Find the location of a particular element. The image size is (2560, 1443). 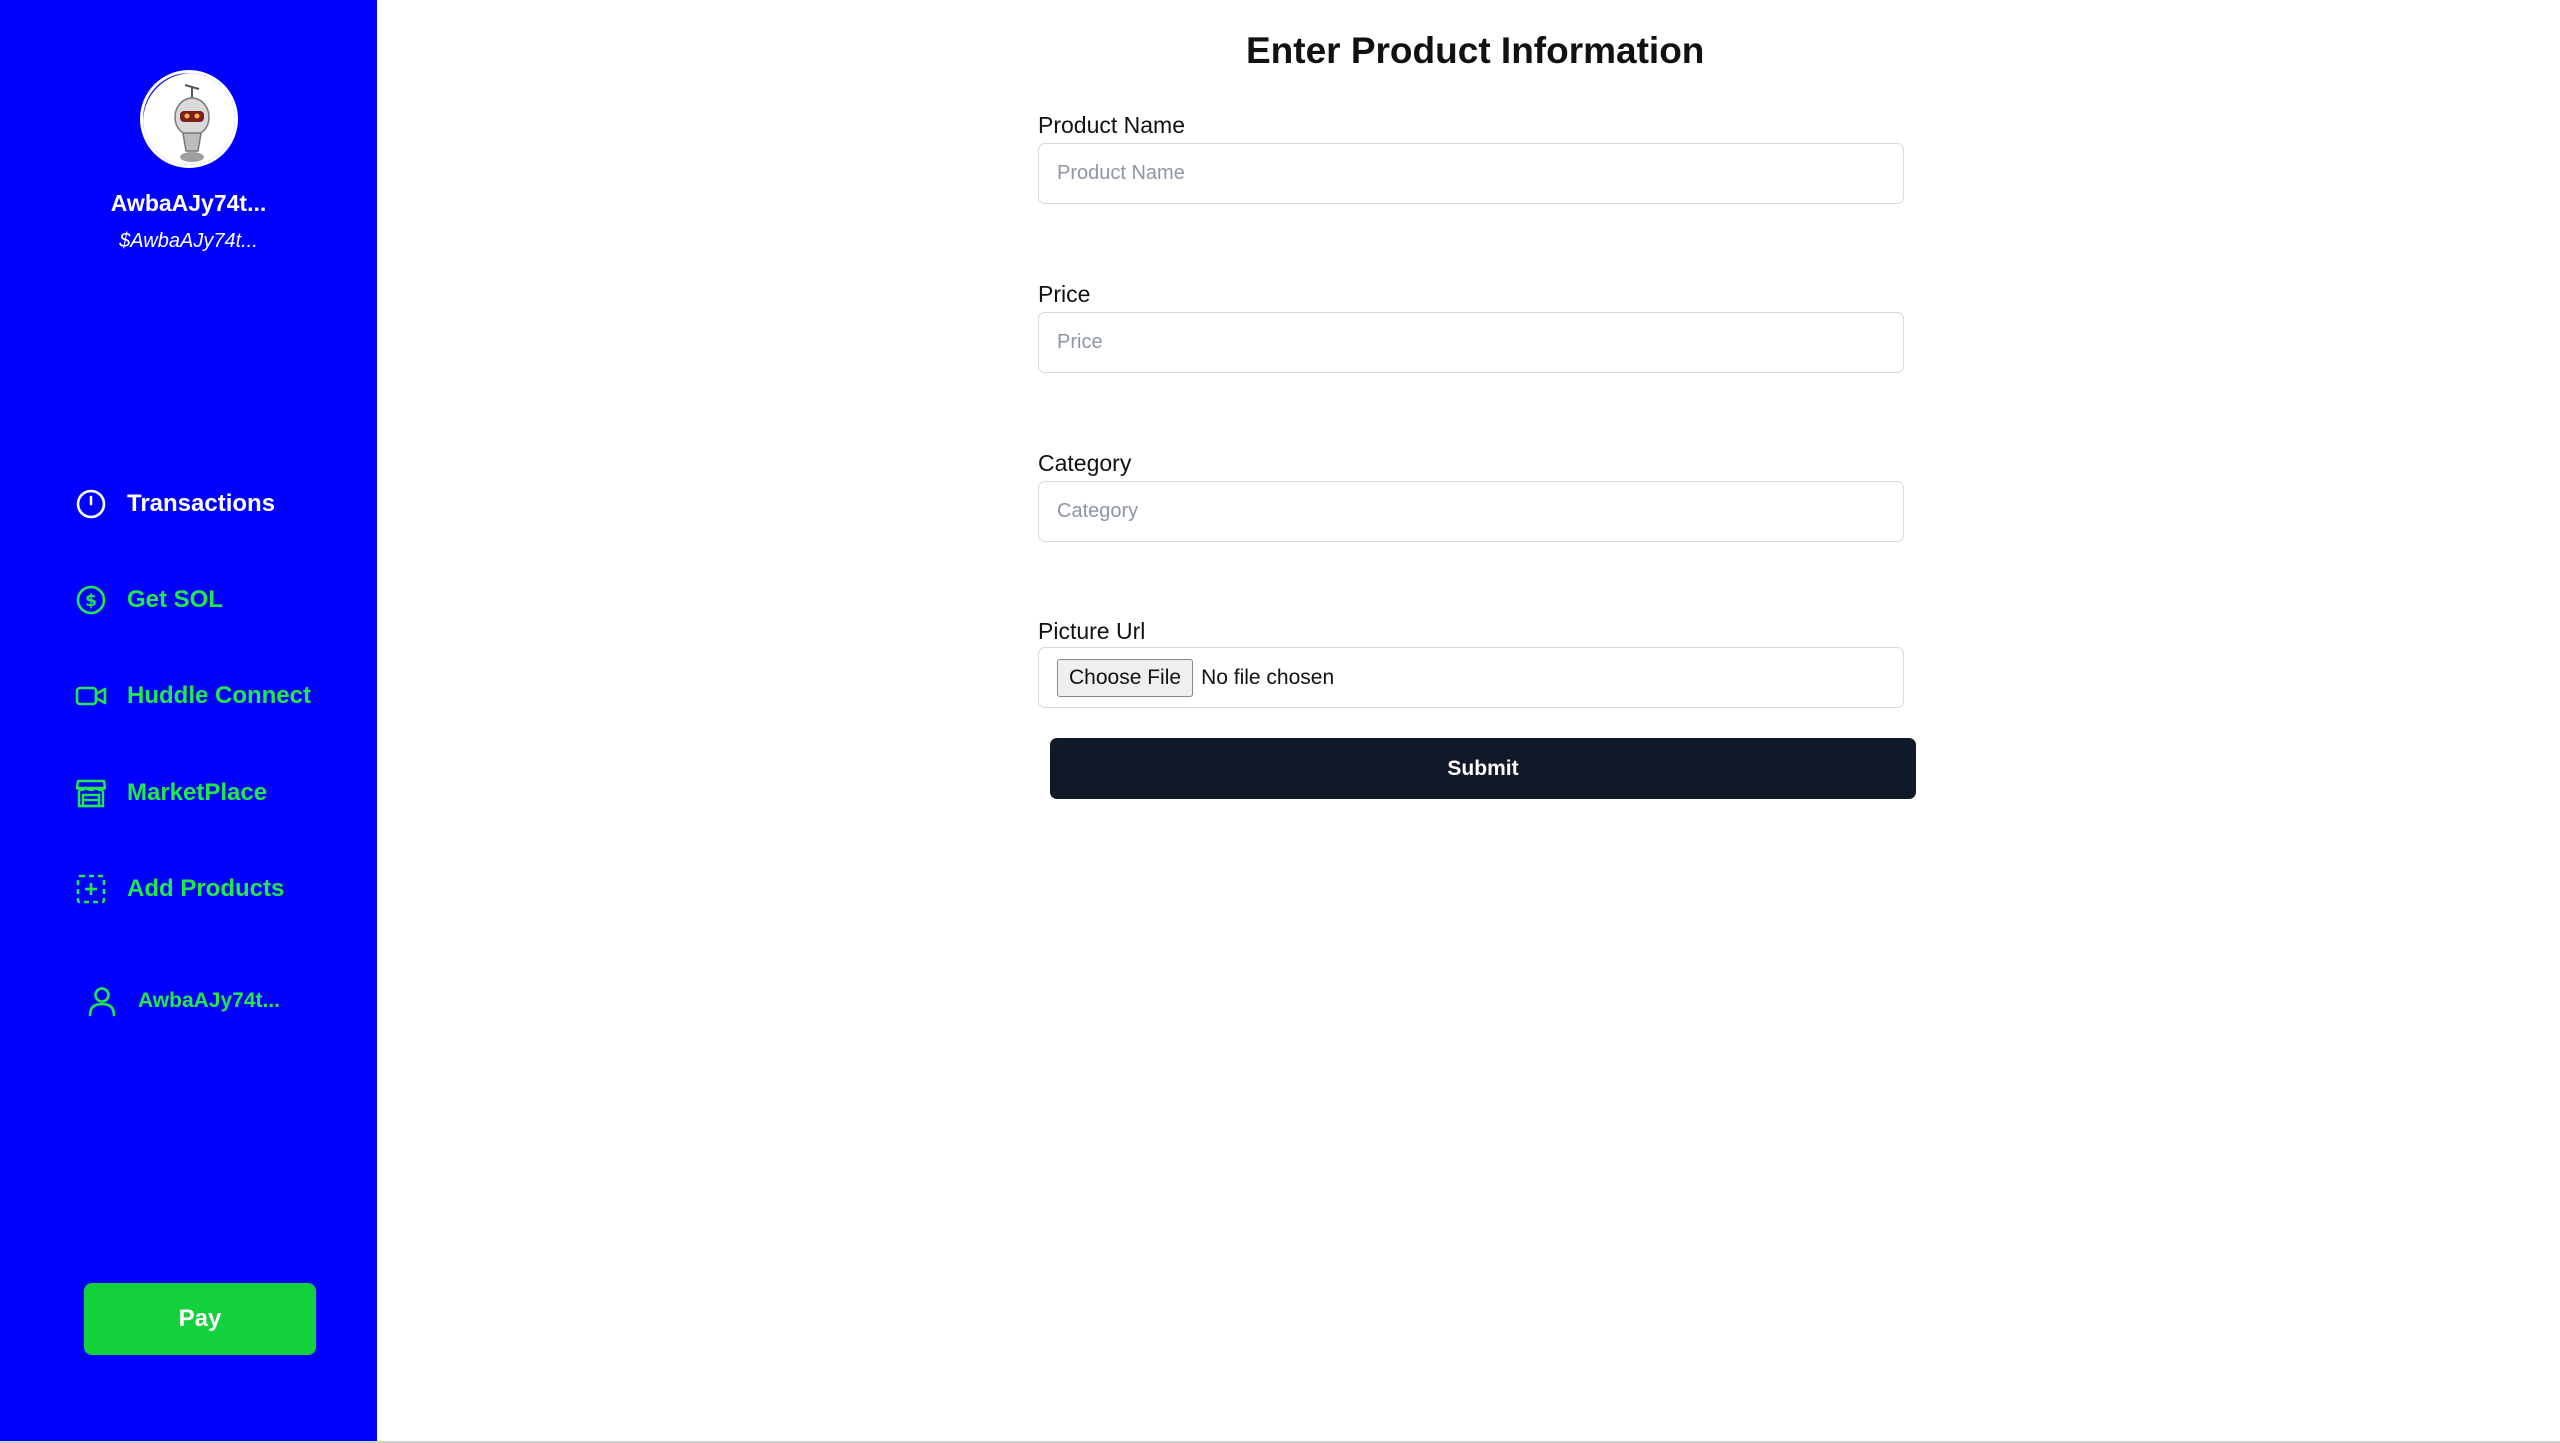

category-label: Category is located at coordinates (1085, 463).